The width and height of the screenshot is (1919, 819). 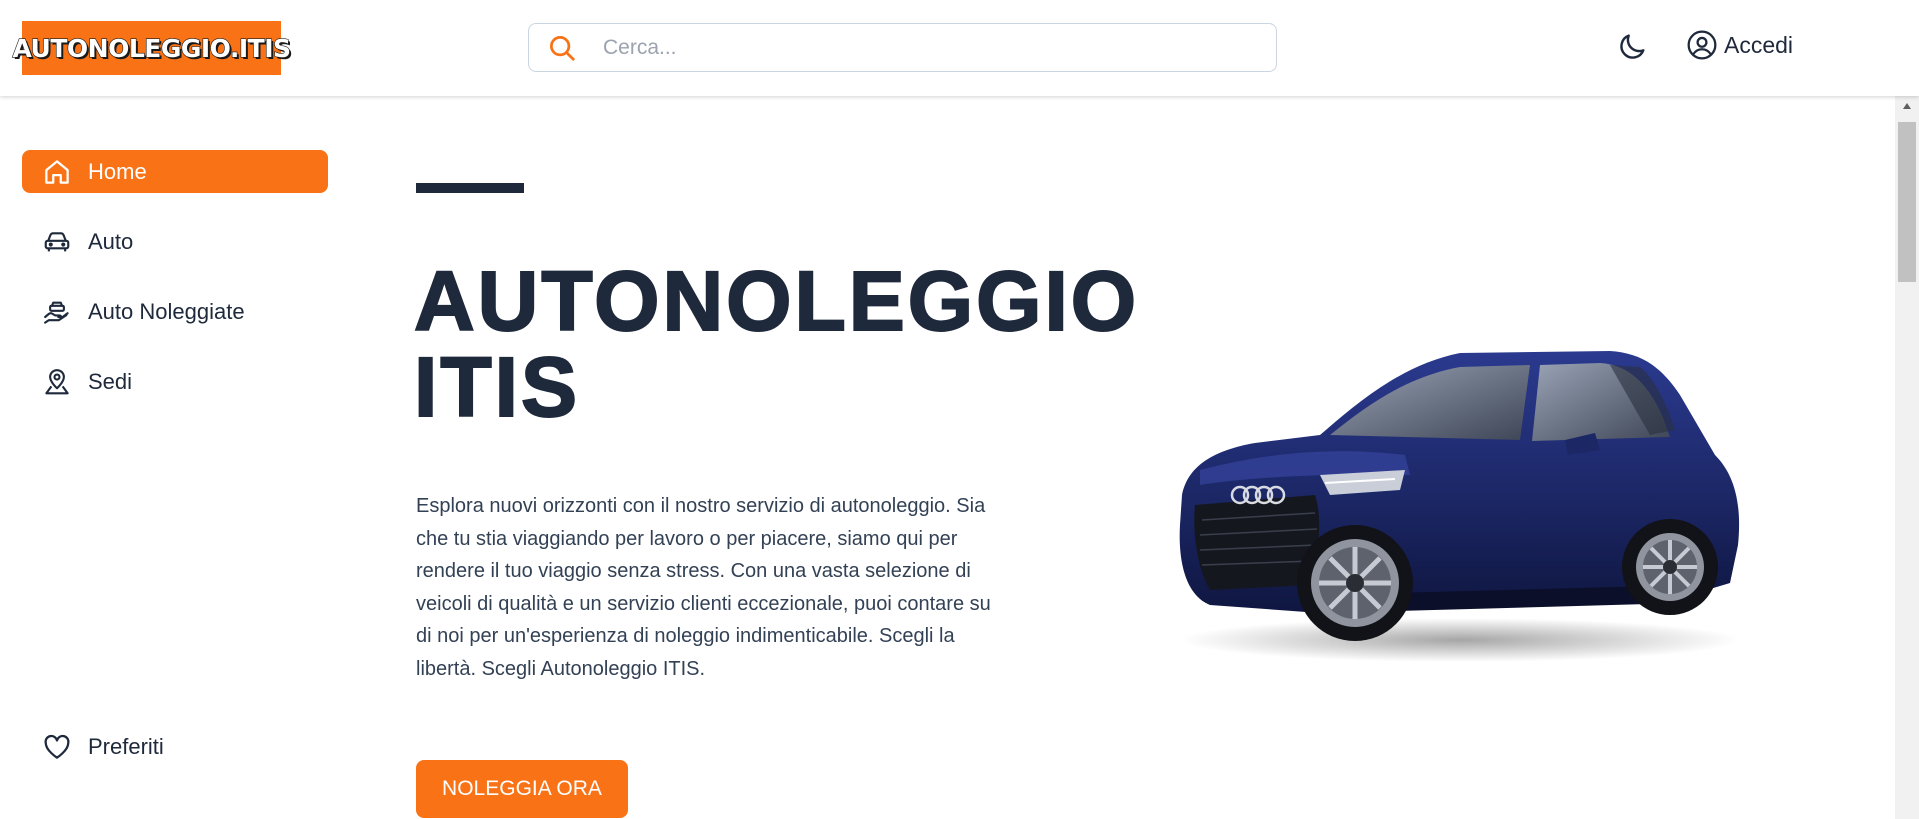 What do you see at coordinates (111, 241) in the screenshot?
I see `sidebar-item-label: Auto` at bounding box center [111, 241].